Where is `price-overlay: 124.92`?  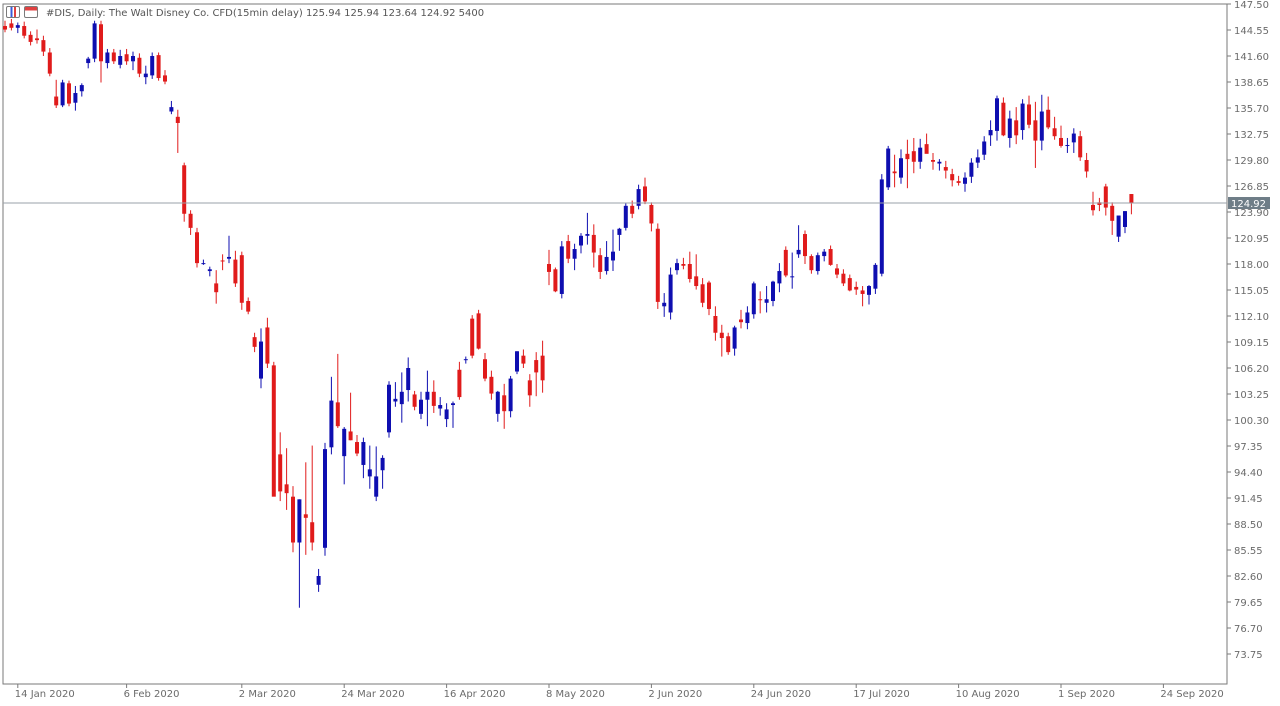 price-overlay: 124.92 is located at coordinates (636, 203).